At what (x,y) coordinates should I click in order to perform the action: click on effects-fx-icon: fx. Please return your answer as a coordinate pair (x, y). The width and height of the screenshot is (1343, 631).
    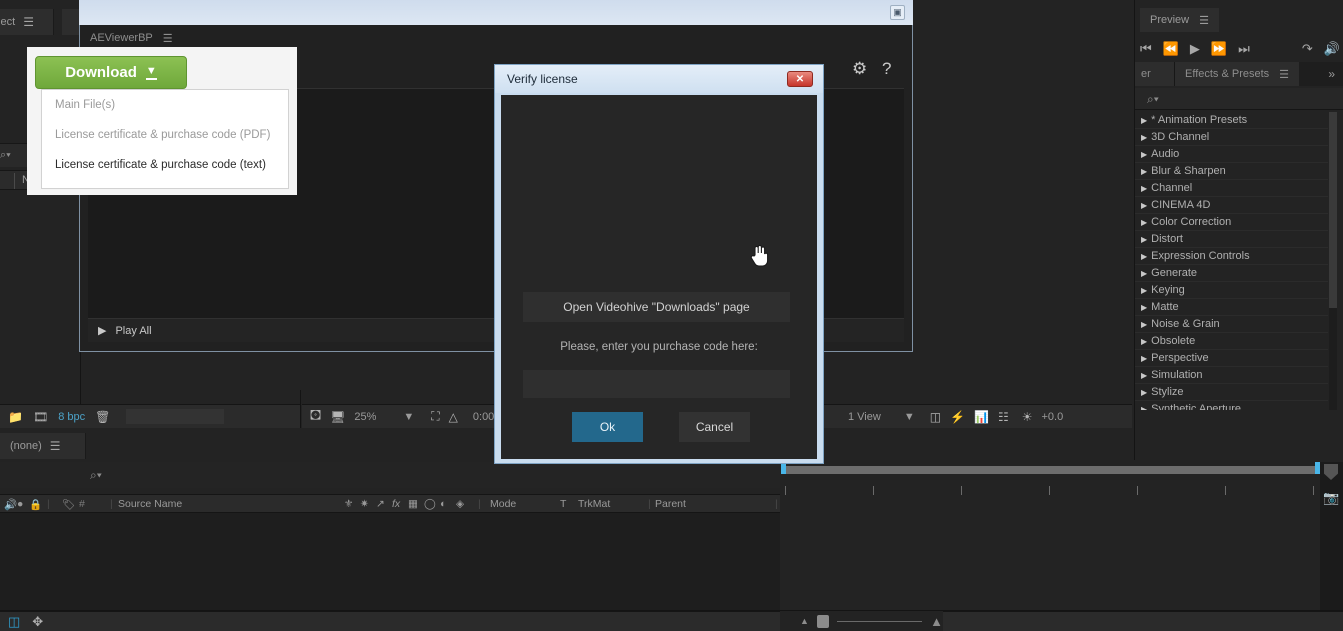
    Looking at the image, I should click on (396, 504).